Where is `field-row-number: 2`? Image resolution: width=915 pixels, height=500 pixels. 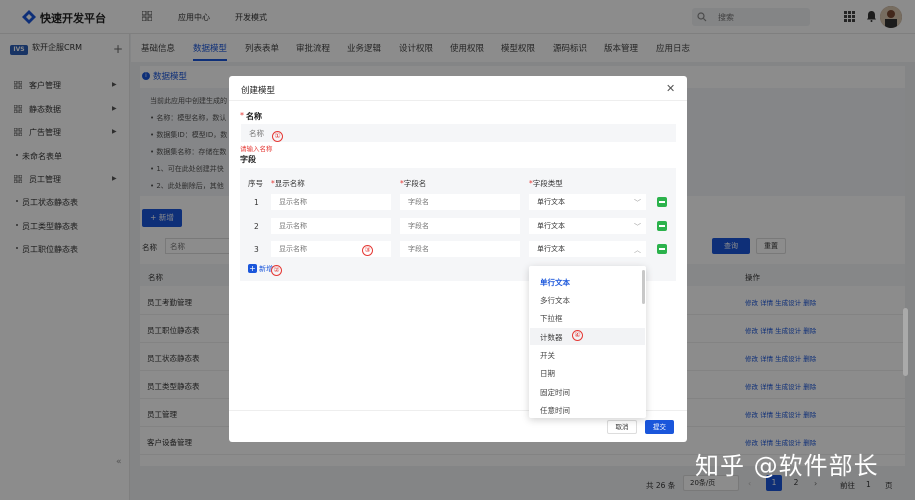 field-row-number: 2 is located at coordinates (256, 226).